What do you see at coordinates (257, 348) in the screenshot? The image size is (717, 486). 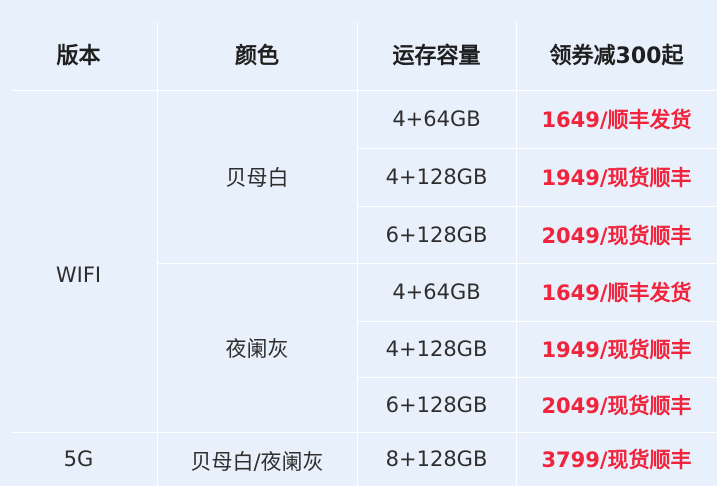 I see `color-cell: 夜阑灰` at bounding box center [257, 348].